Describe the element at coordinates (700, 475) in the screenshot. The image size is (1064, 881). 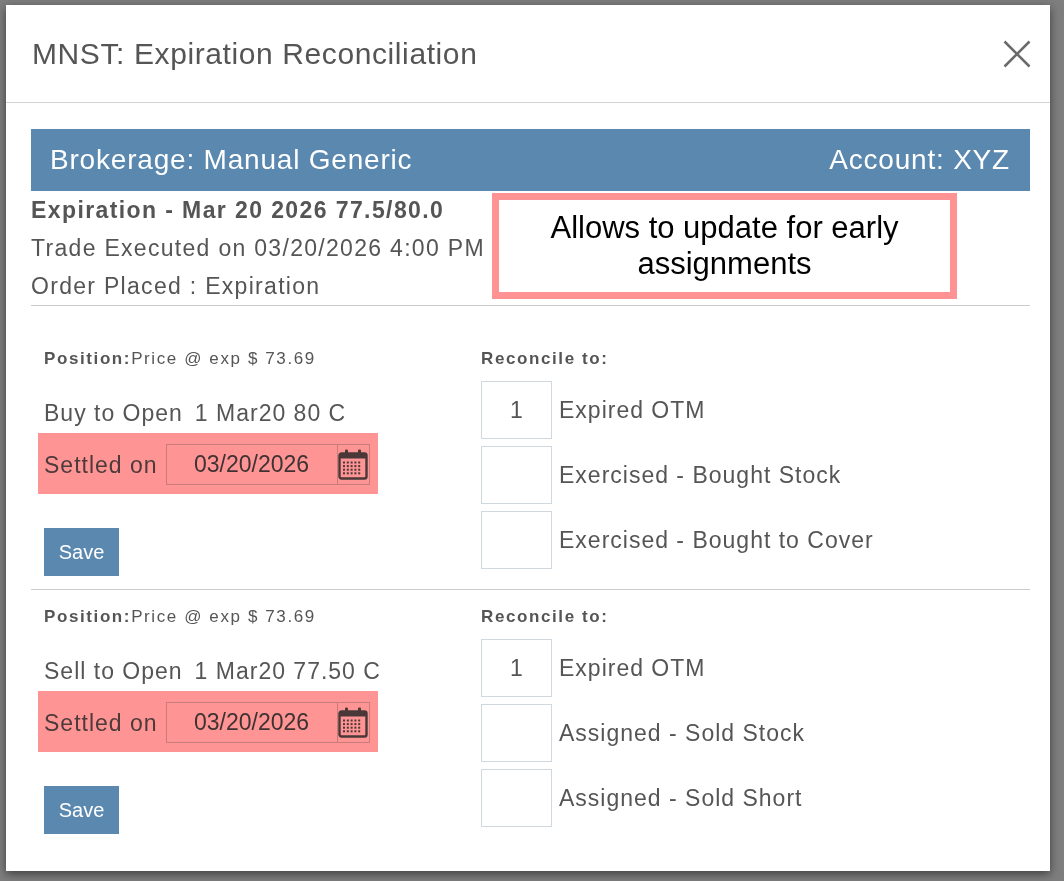
I see `outcome-label: Exercised - Bought Stock` at that location.